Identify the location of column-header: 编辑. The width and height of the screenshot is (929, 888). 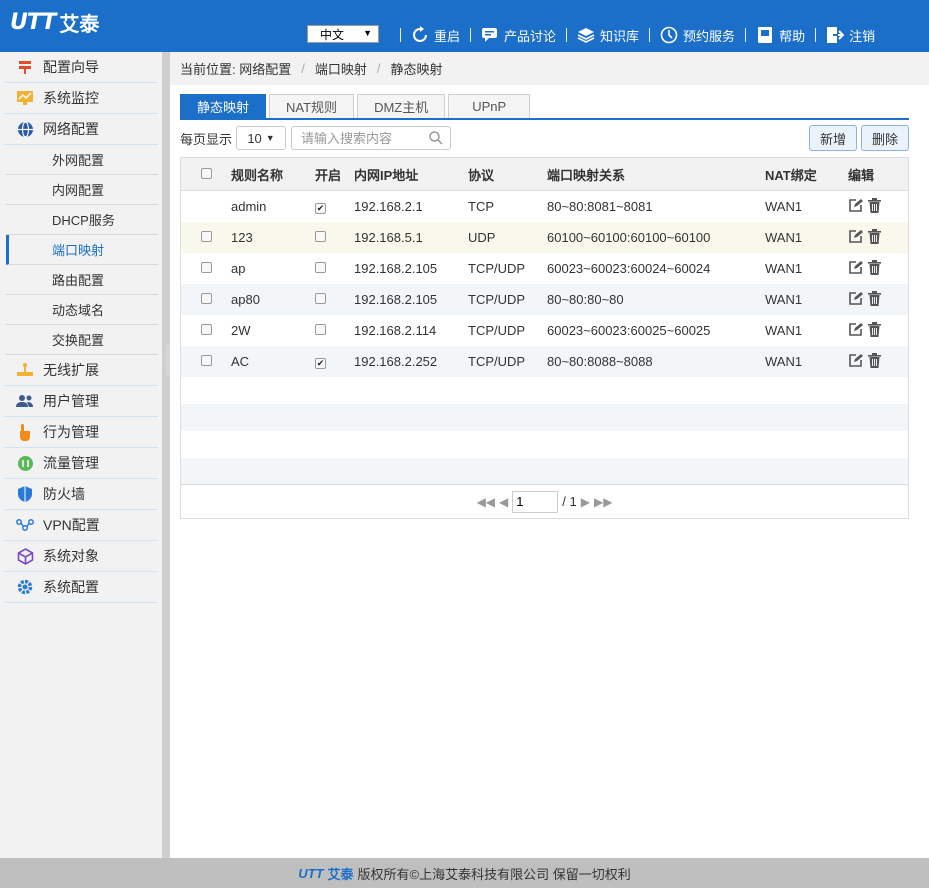
(861, 175).